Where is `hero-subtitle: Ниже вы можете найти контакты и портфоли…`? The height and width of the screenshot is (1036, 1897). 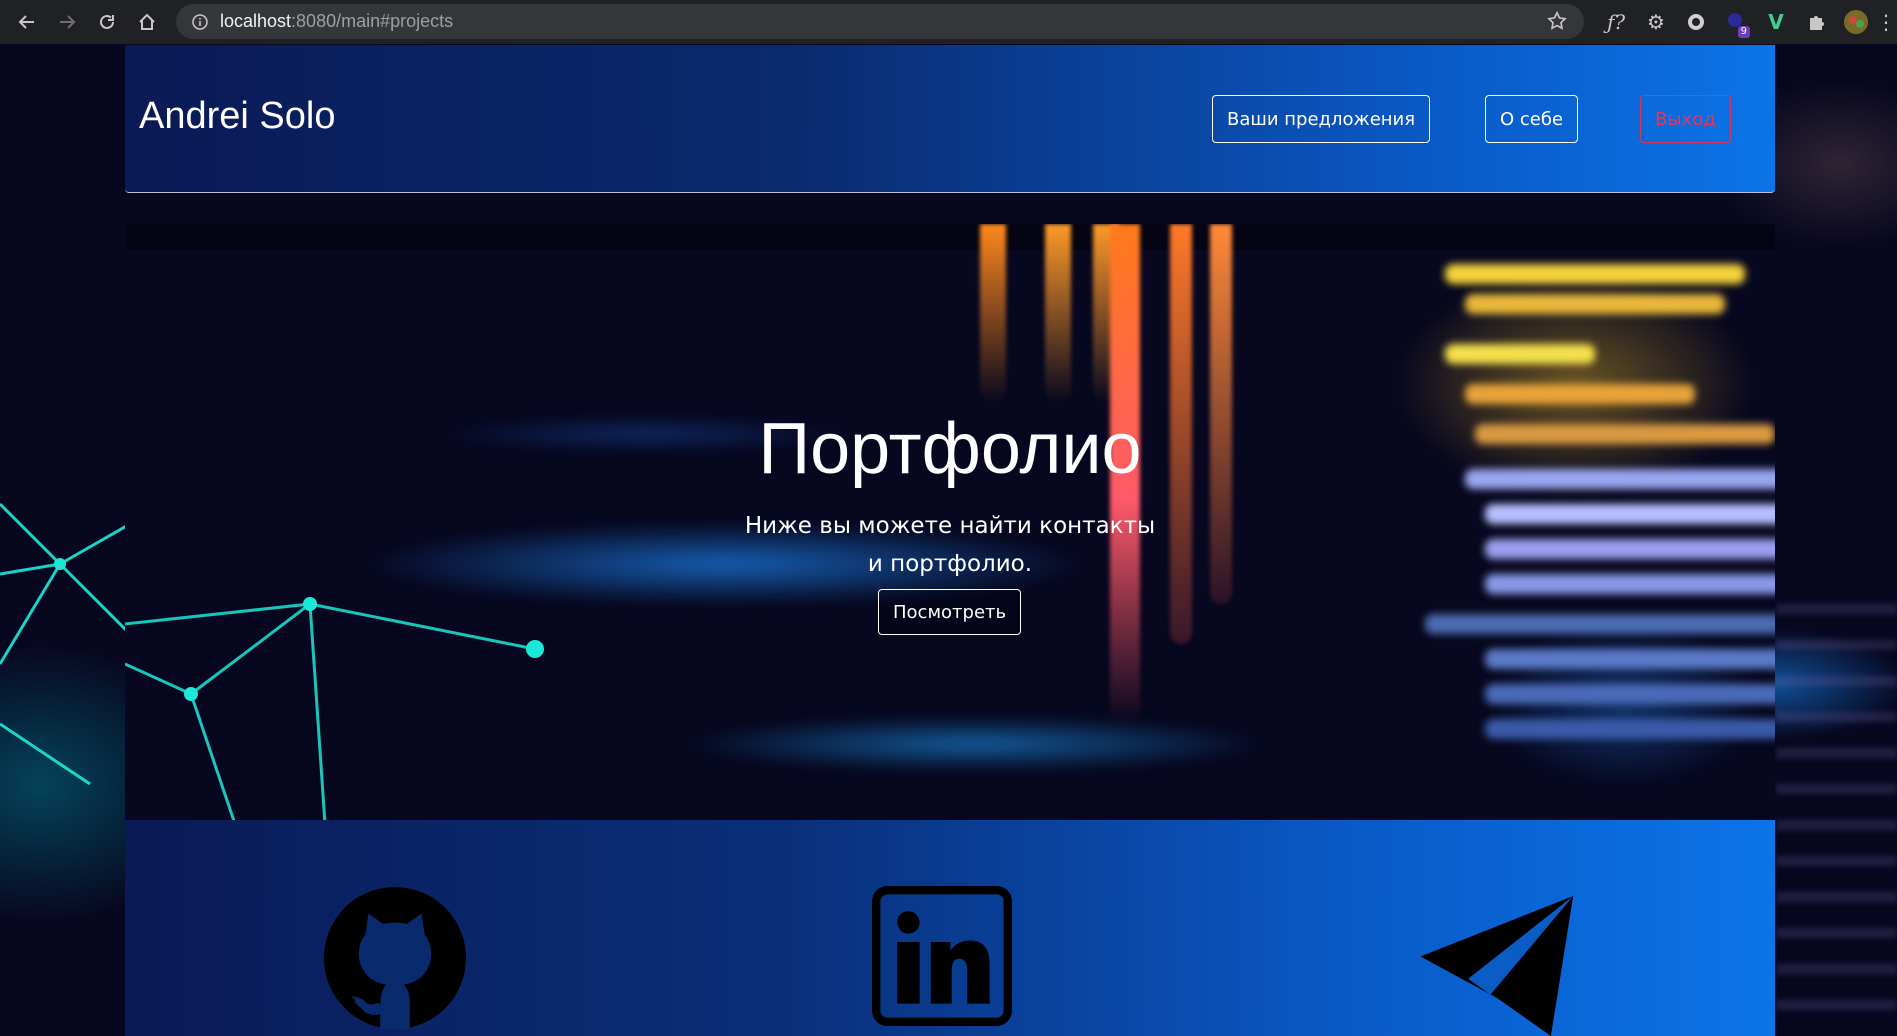 hero-subtitle: Ниже вы можете найти контакты и портфоли… is located at coordinates (950, 545).